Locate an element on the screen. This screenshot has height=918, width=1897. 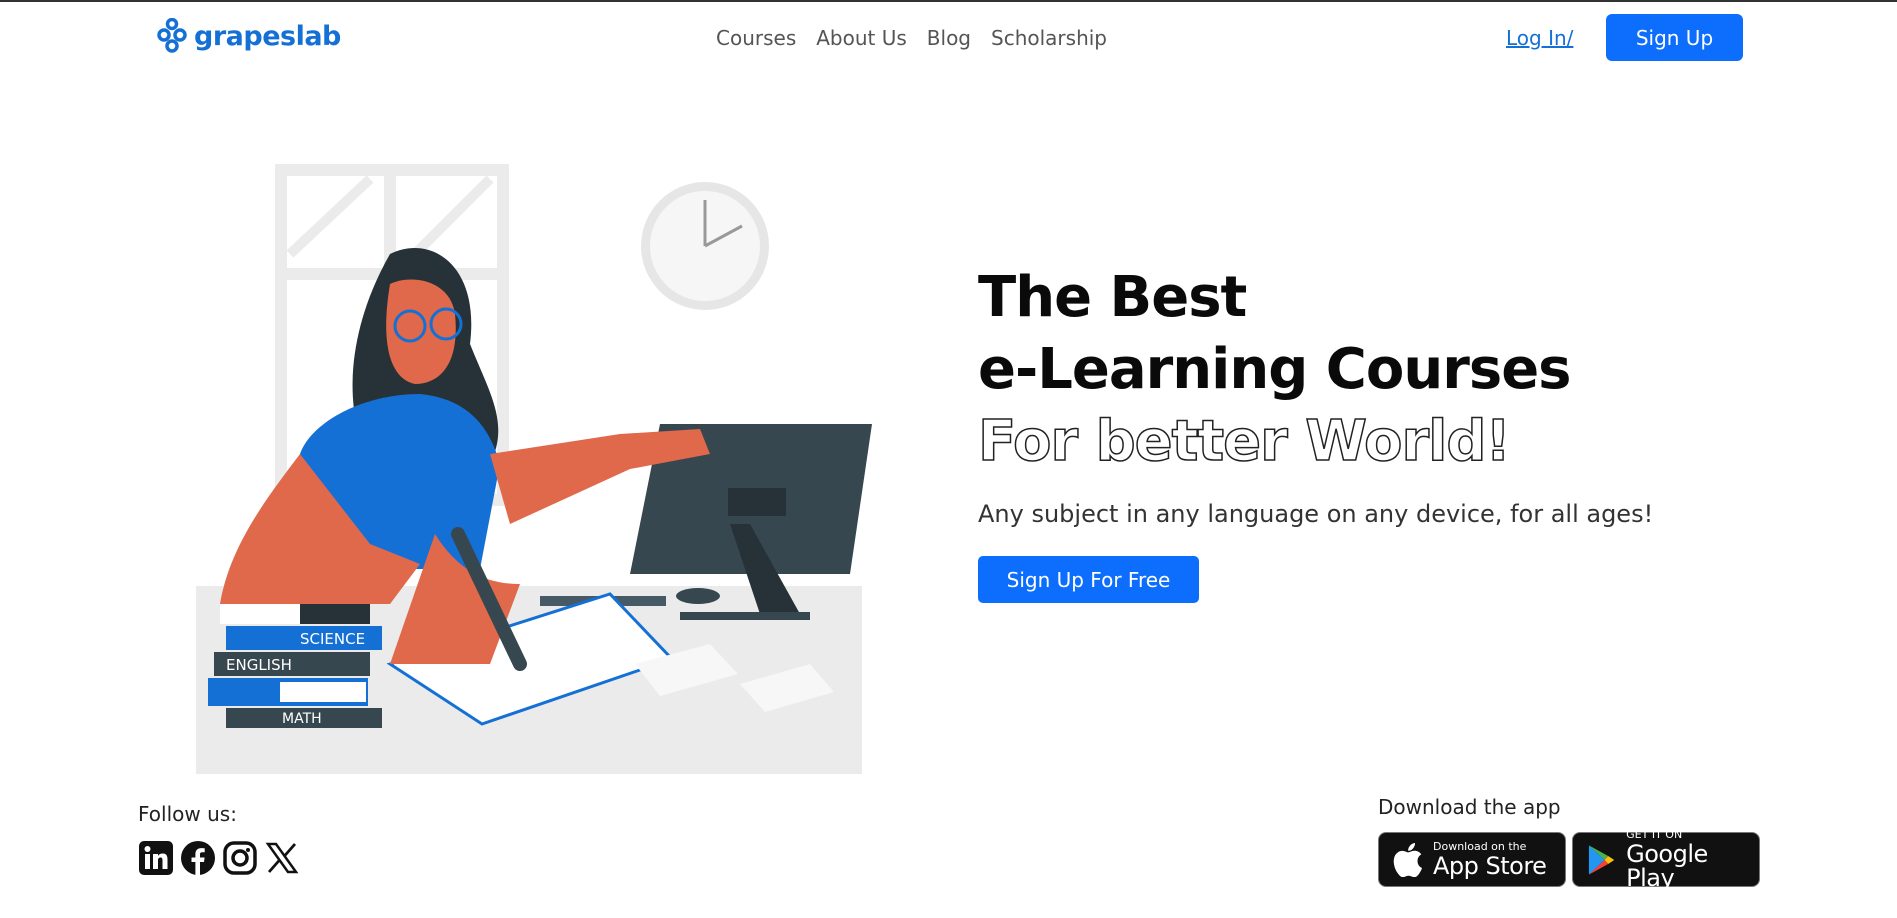
nav-about-us: About Us is located at coordinates (861, 38).